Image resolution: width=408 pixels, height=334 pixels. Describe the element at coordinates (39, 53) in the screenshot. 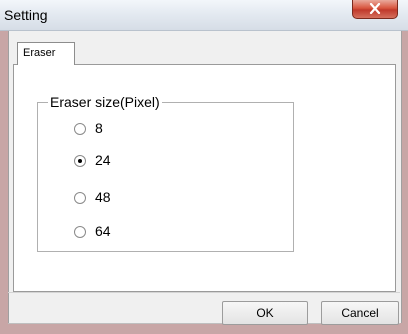

I see `tab-eraser-label: Eraser` at that location.